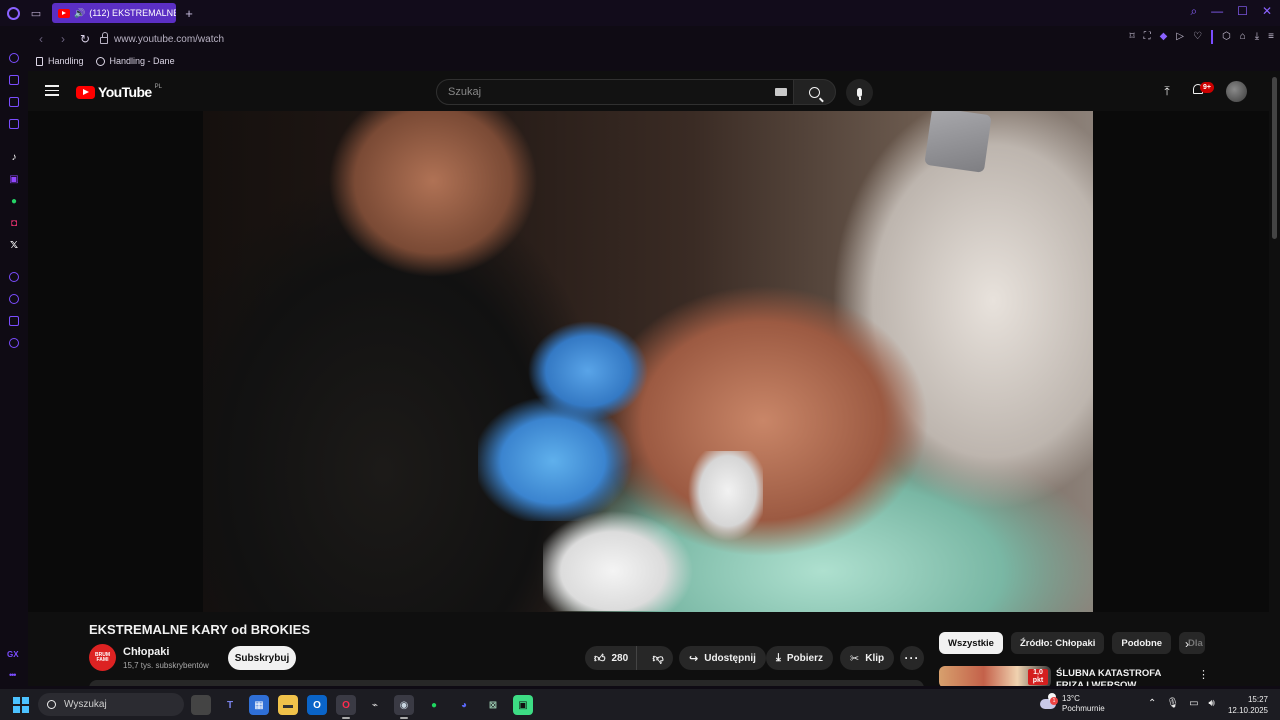 This screenshot has height=720, width=1280. Describe the element at coordinates (1271, 37) in the screenshot. I see `menu-icon: ≡` at that location.